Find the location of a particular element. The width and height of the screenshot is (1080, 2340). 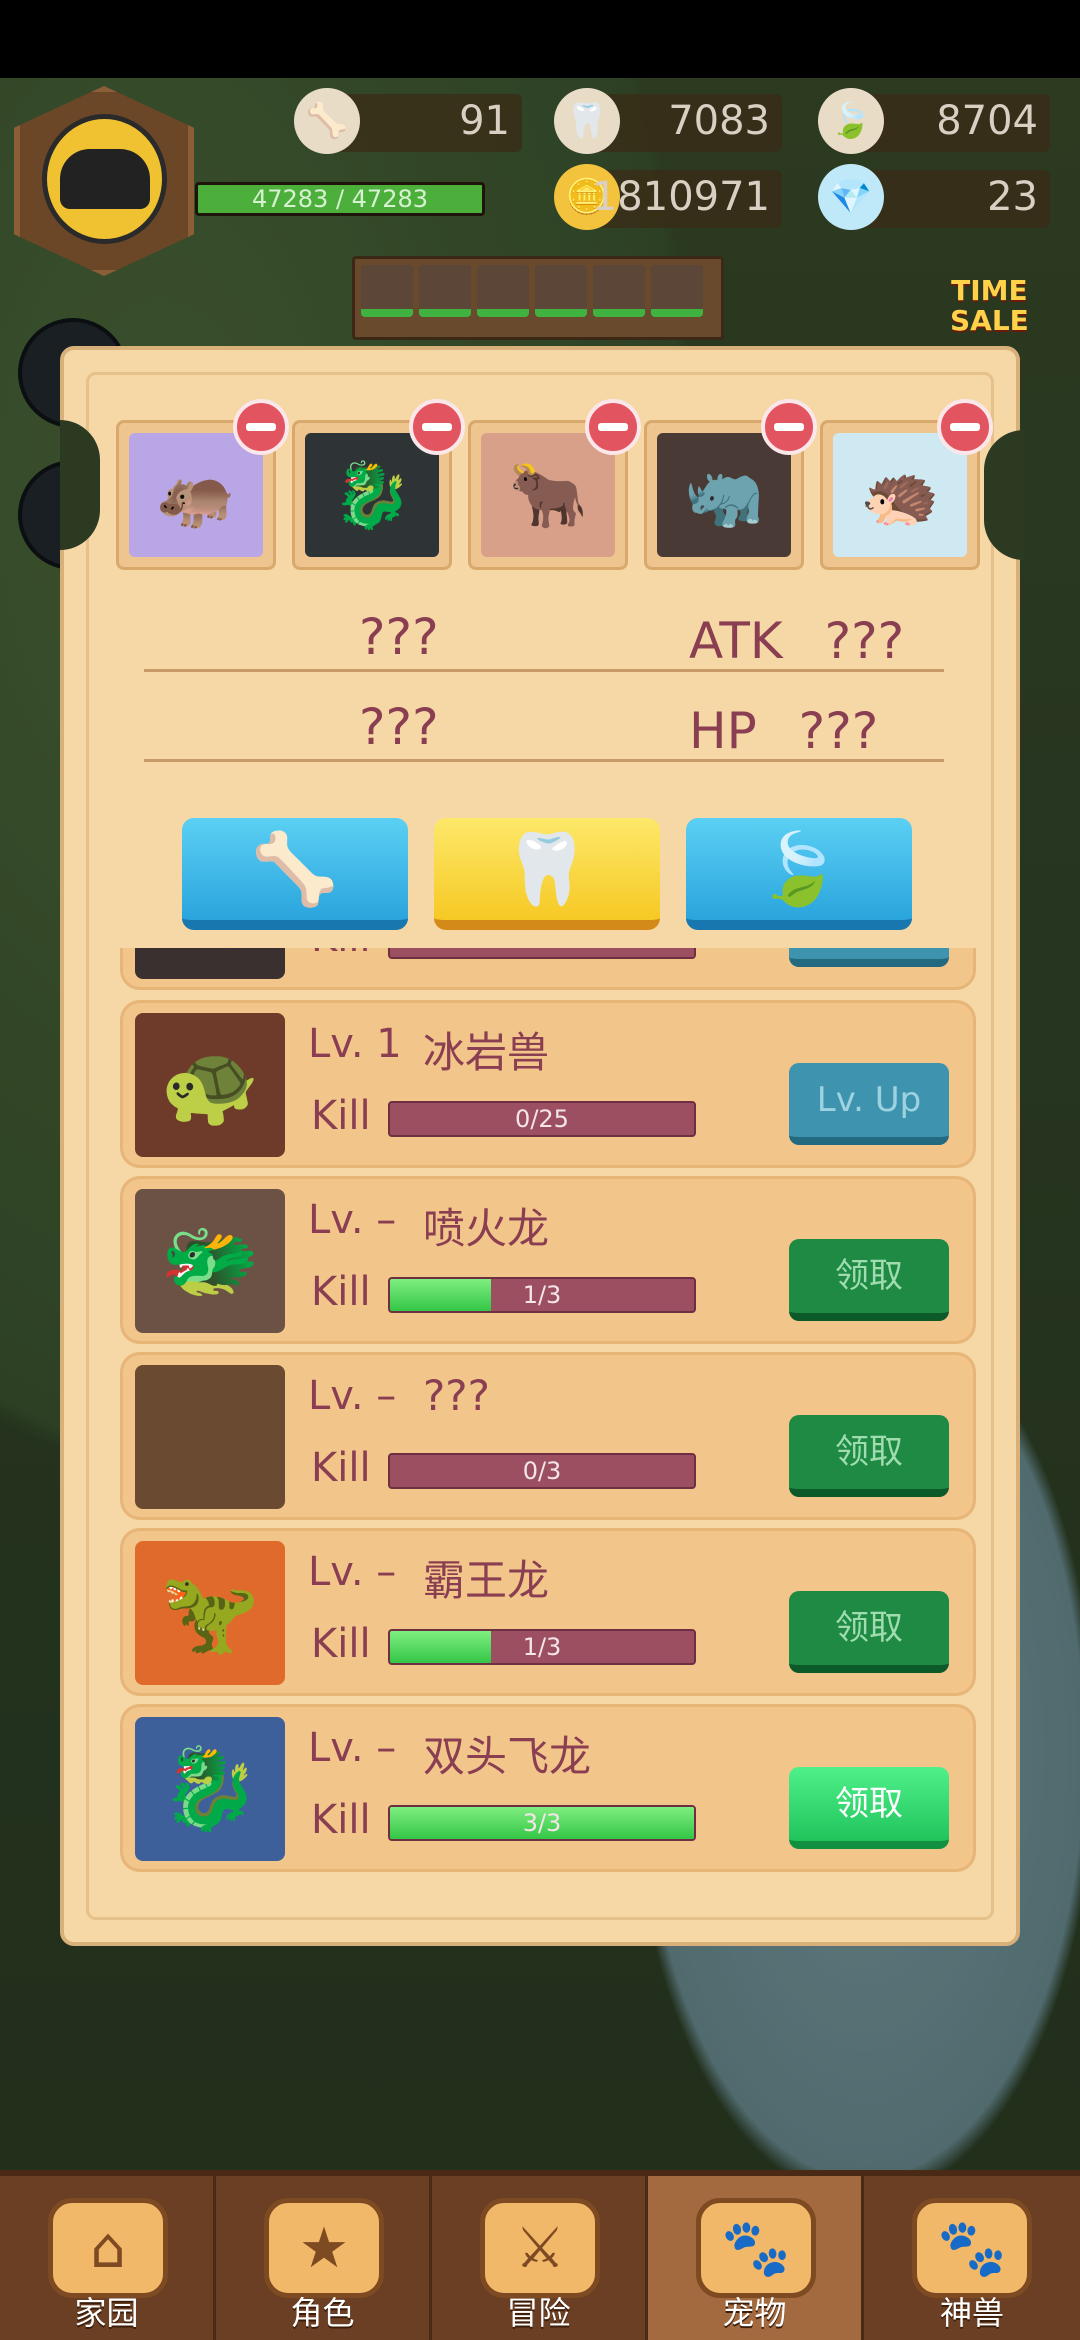

hippo-pet-icon: 🦛 is located at coordinates (196, 495).